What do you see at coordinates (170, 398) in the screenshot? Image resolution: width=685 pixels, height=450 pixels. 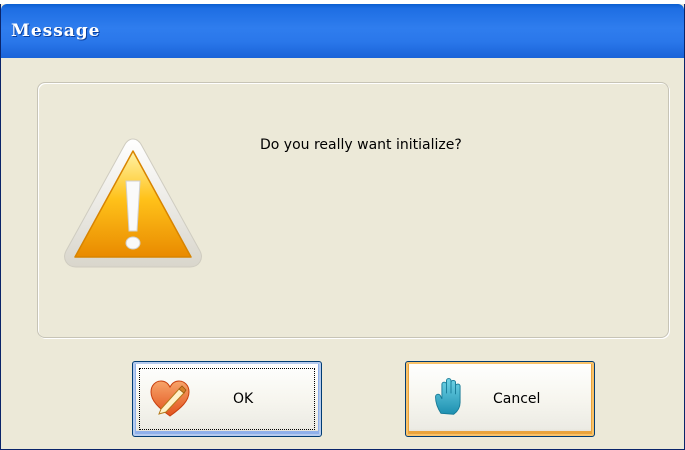 I see `heart-pencil-icon` at bounding box center [170, 398].